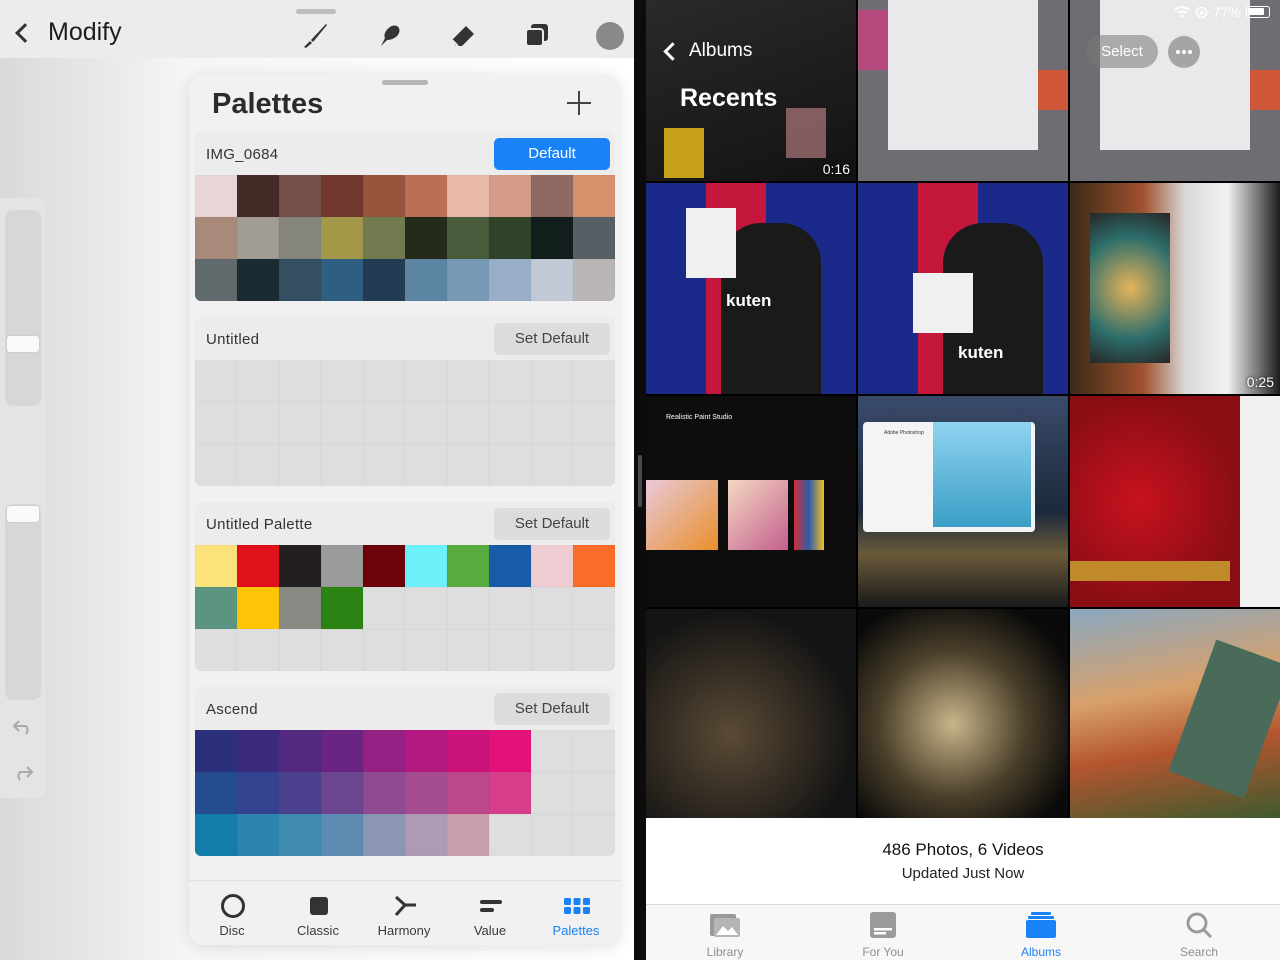 This screenshot has width=1280, height=960. I want to click on modify-back-button: Modify, so click(67, 32).